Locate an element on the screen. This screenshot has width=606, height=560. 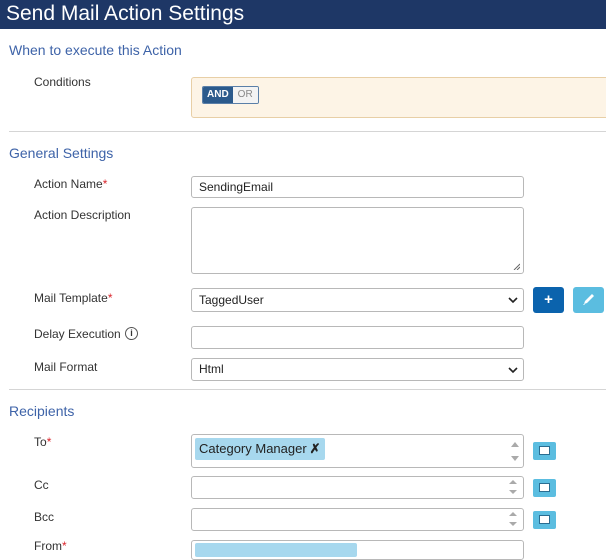
title-bar: Send Mail Action Settings is located at coordinates (303, 14).